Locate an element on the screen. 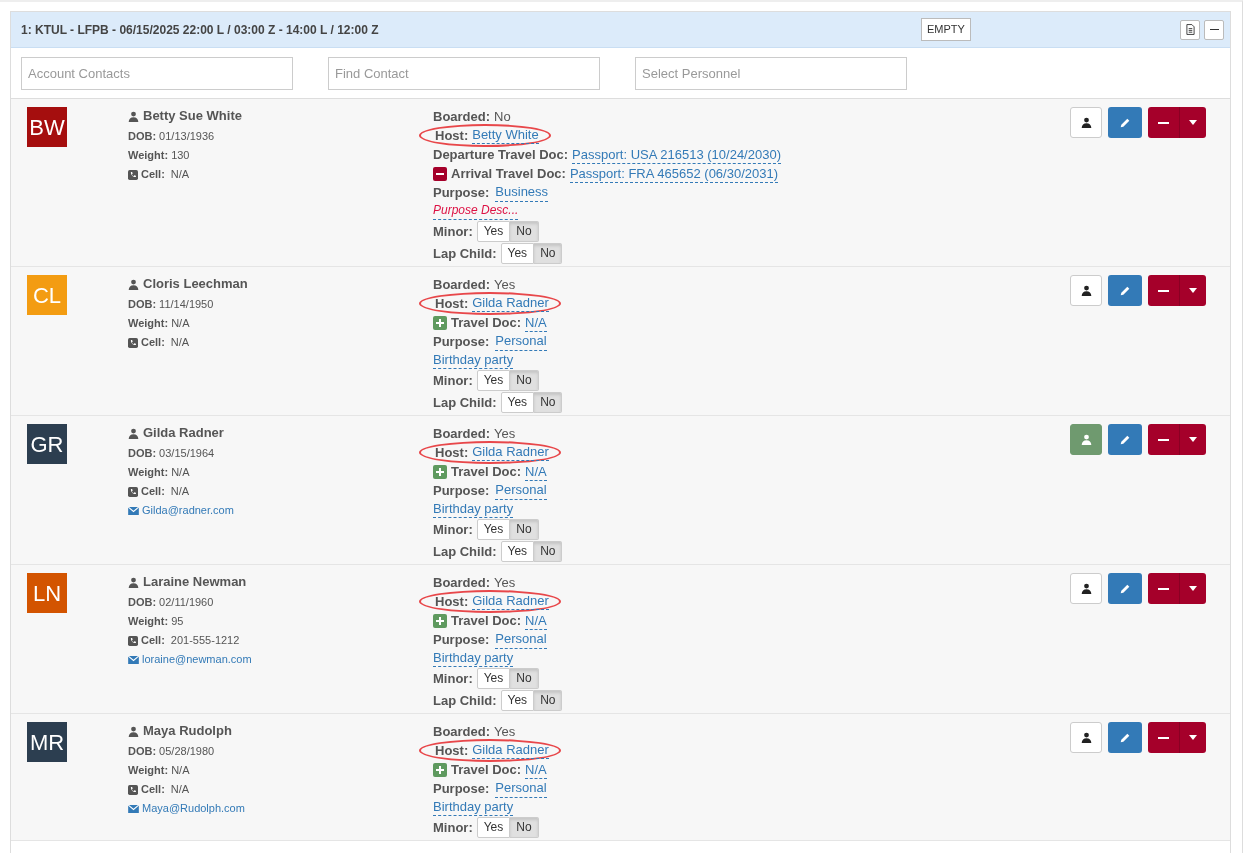 Image resolution: width=1243 pixels, height=853 pixels. envelope-icon is located at coordinates (133, 808).